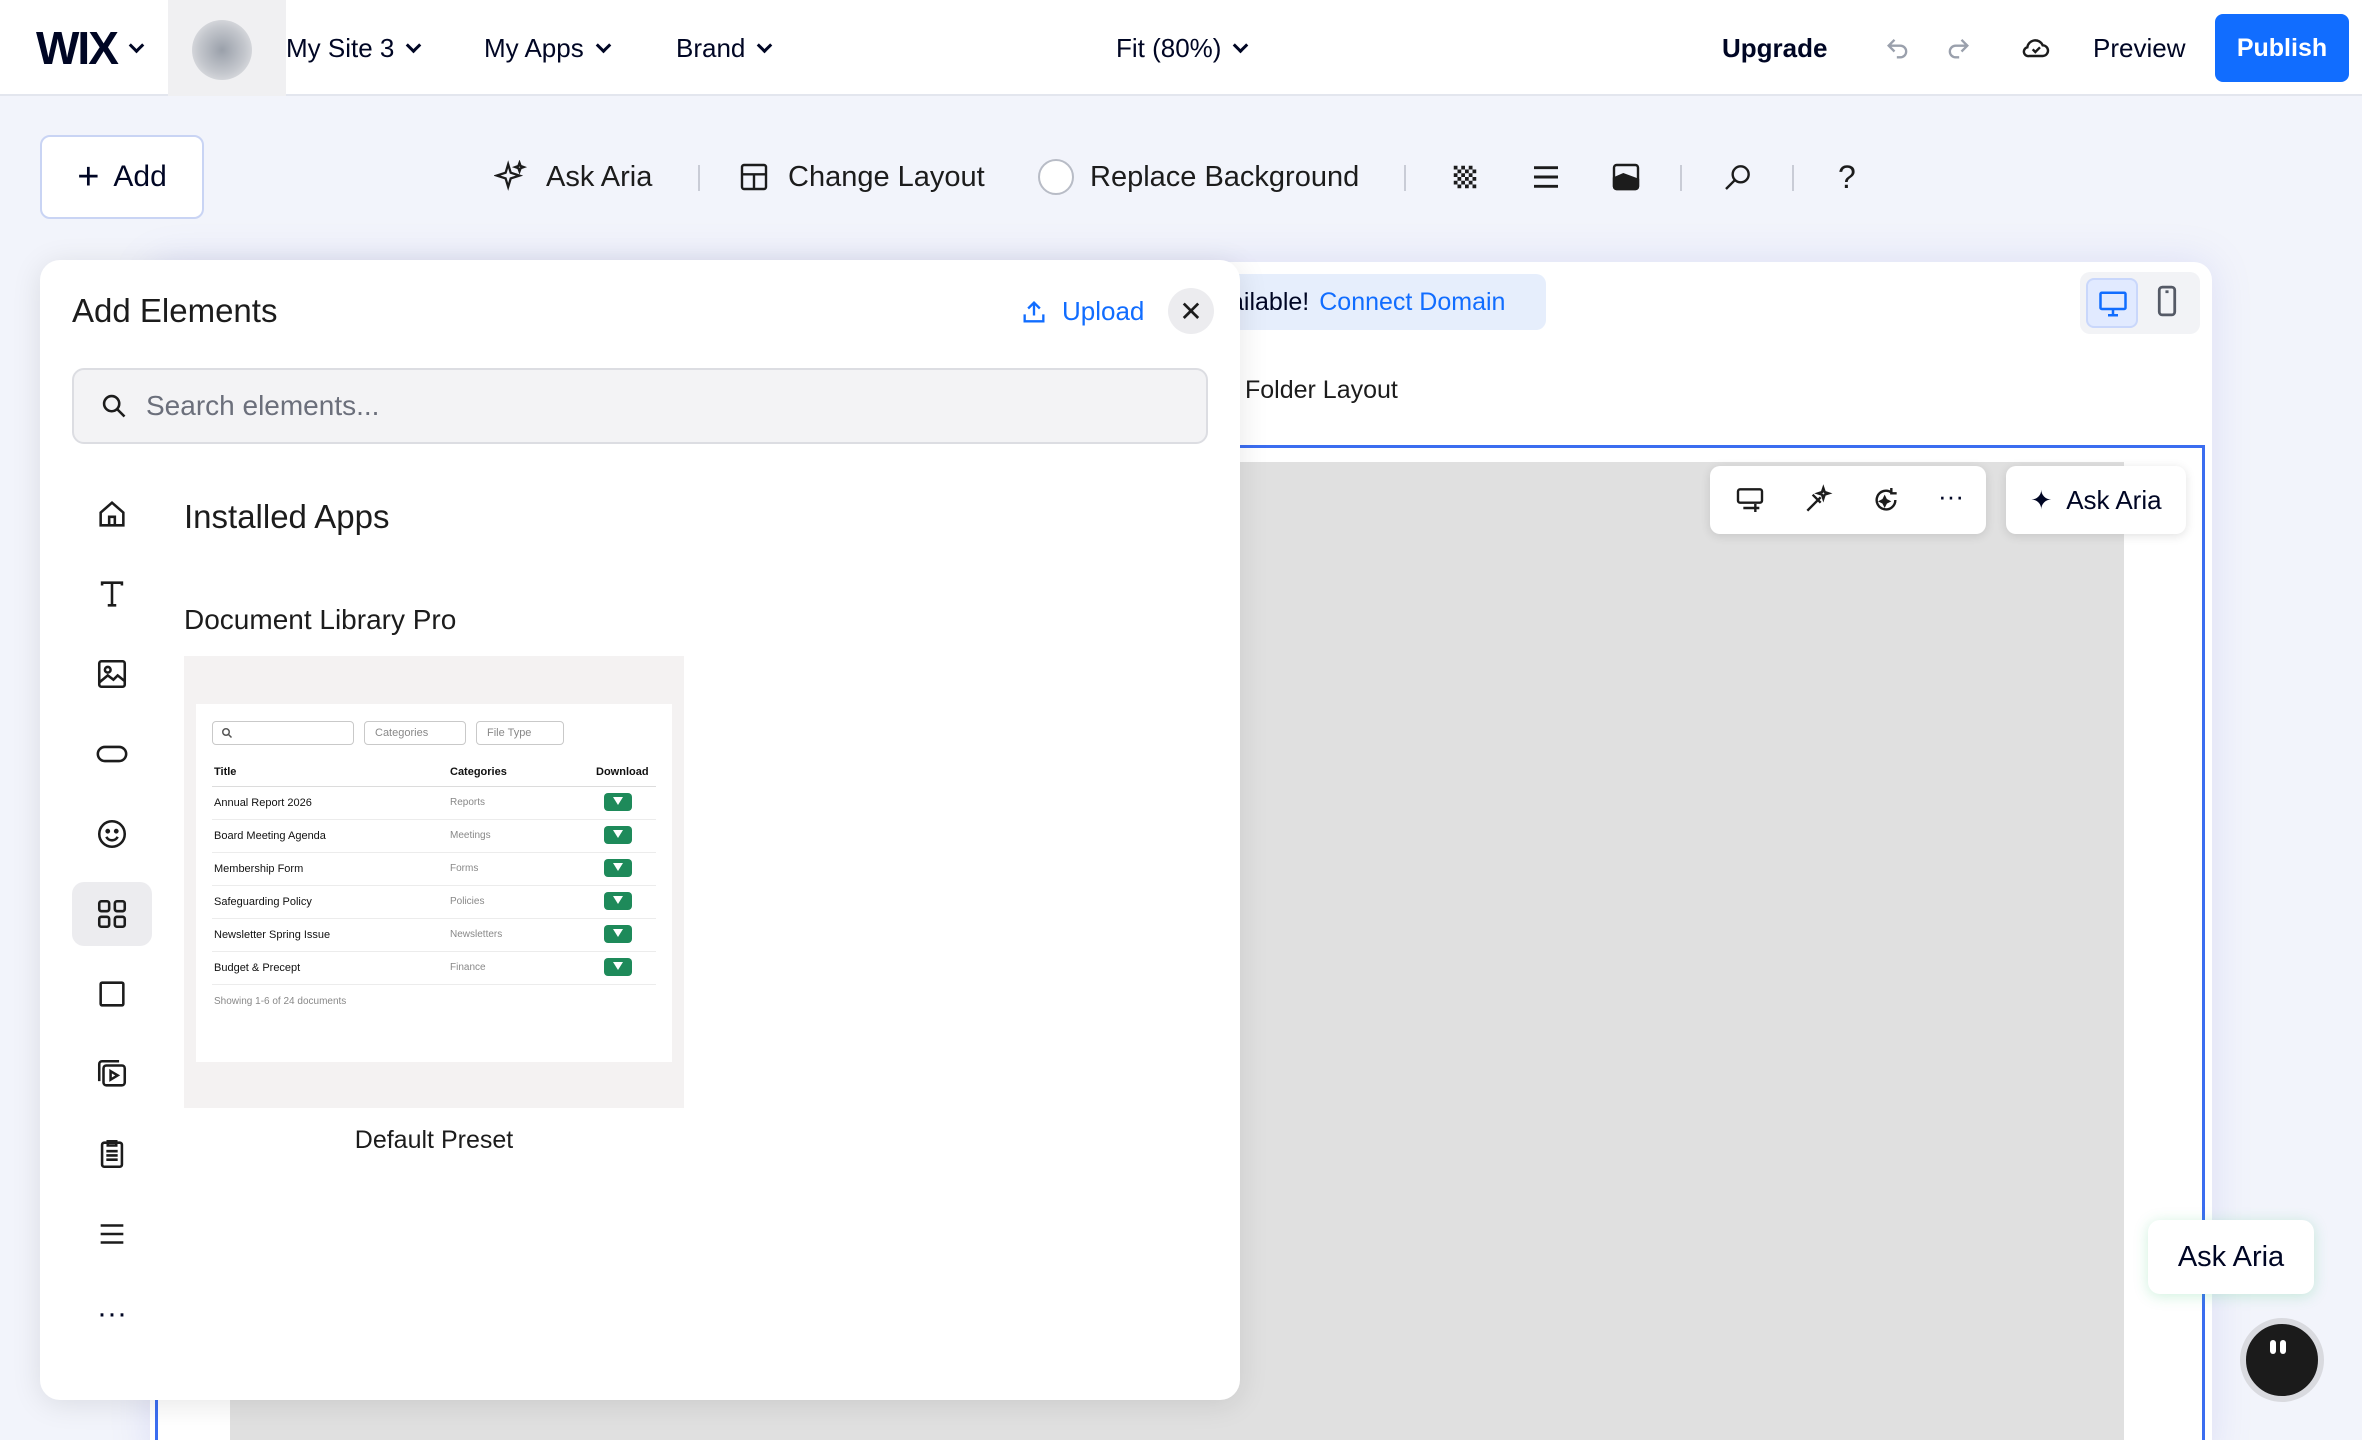 The height and width of the screenshot is (1440, 2362). I want to click on help-icon: ?, so click(1847, 176).